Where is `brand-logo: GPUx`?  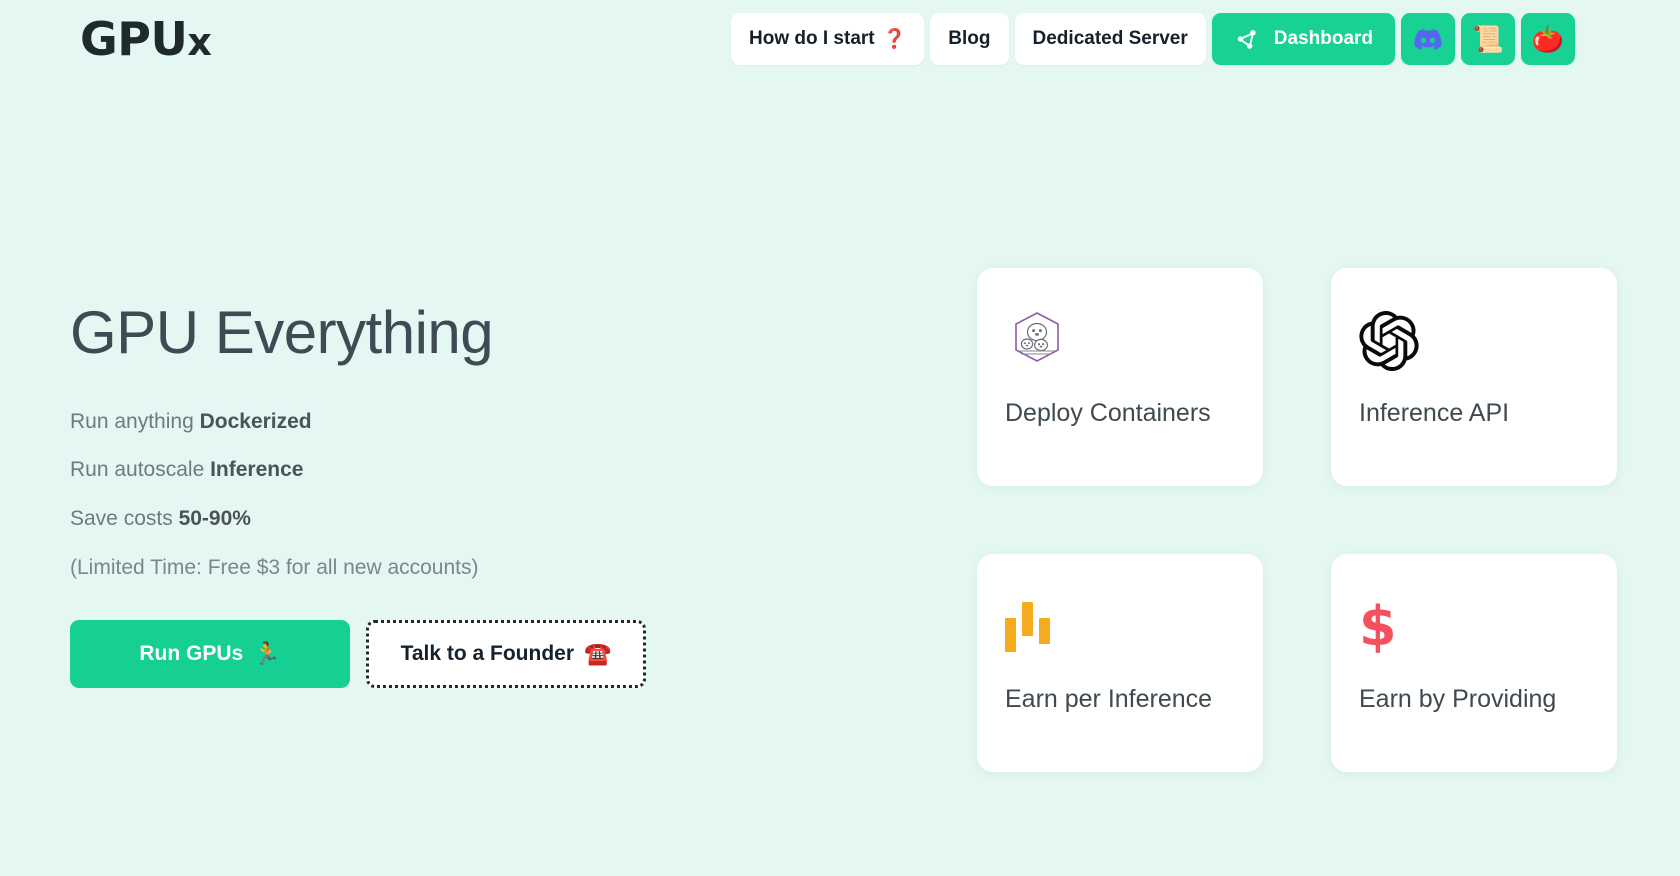
brand-logo: GPUx is located at coordinates (146, 40).